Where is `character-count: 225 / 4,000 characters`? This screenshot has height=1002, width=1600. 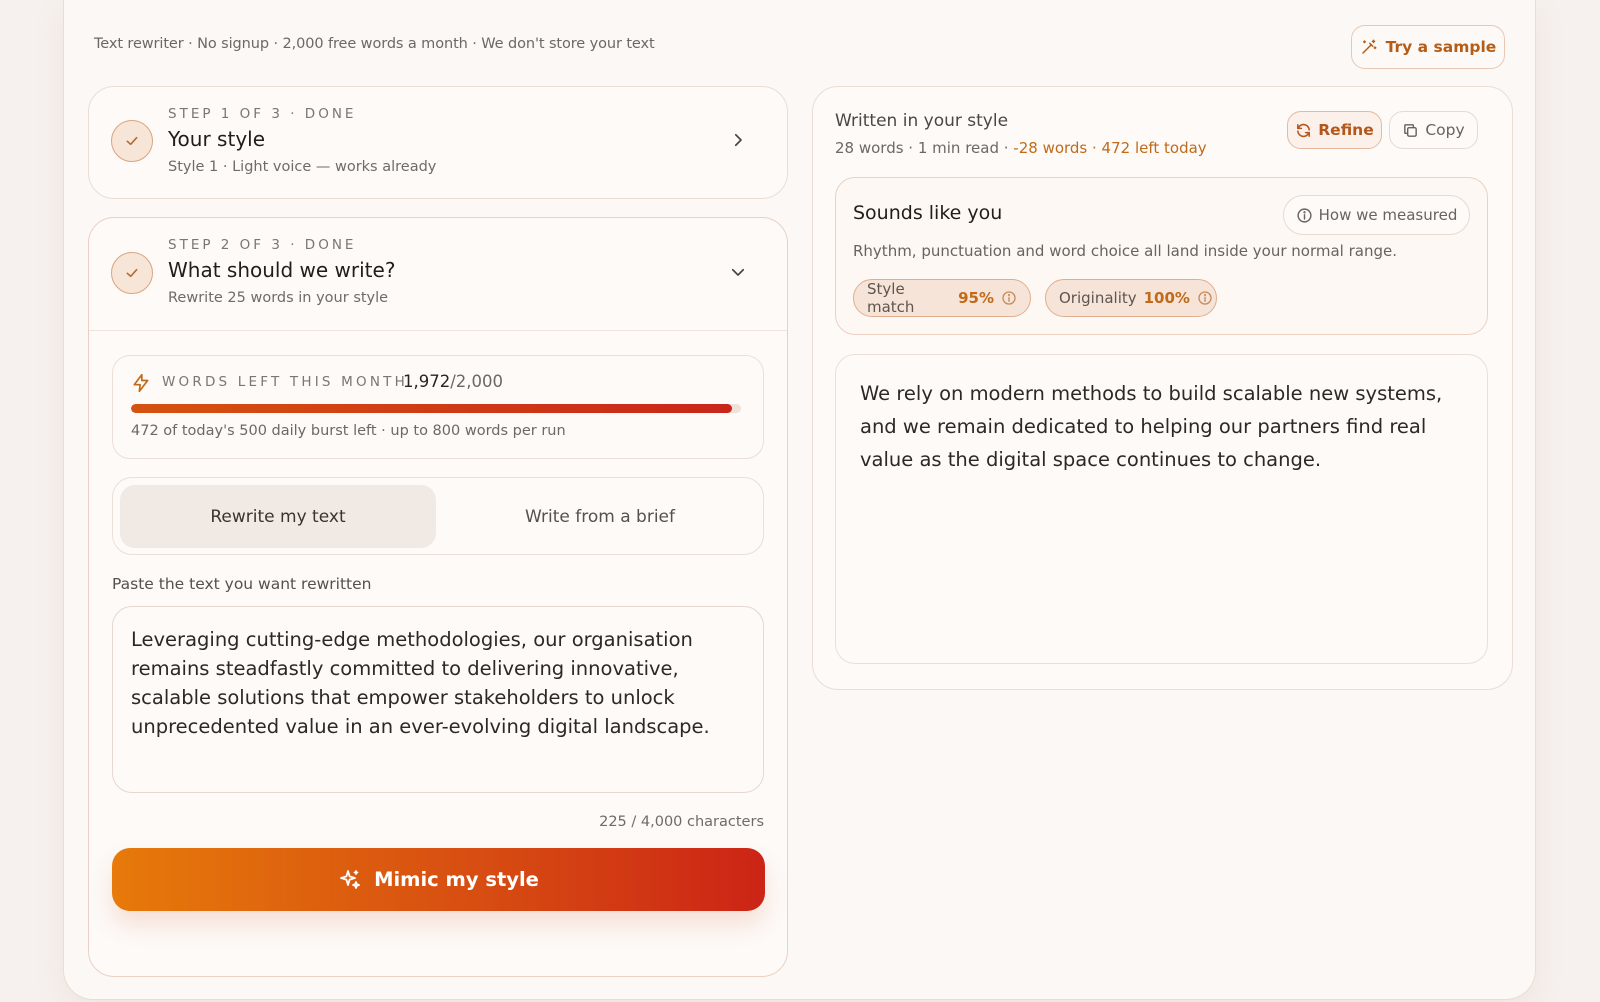
character-count: 225 / 4,000 characters is located at coordinates (681, 822).